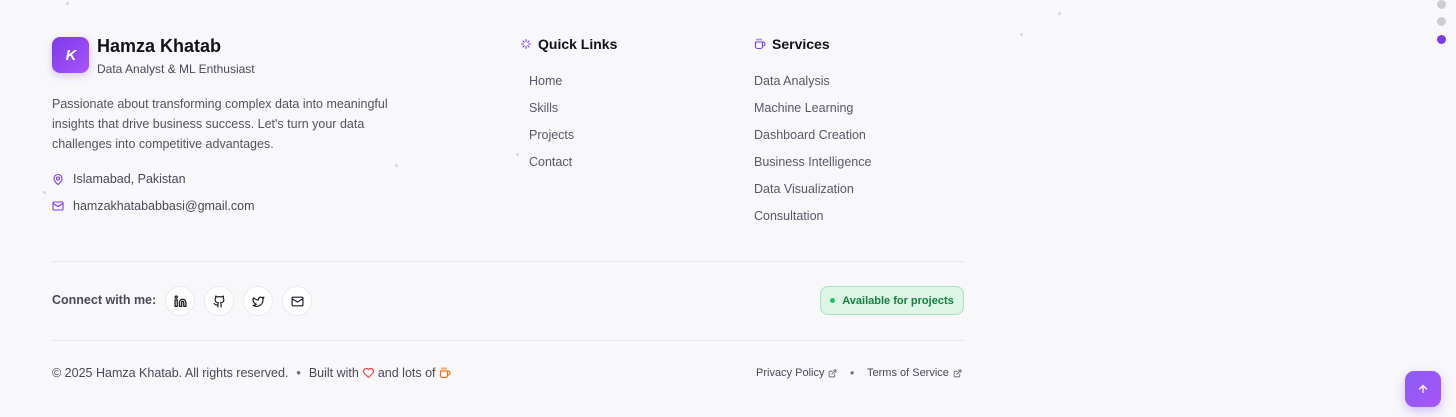 Image resolution: width=1456 pixels, height=417 pixels. I want to click on scroll-to-top-button, so click(1423, 389).